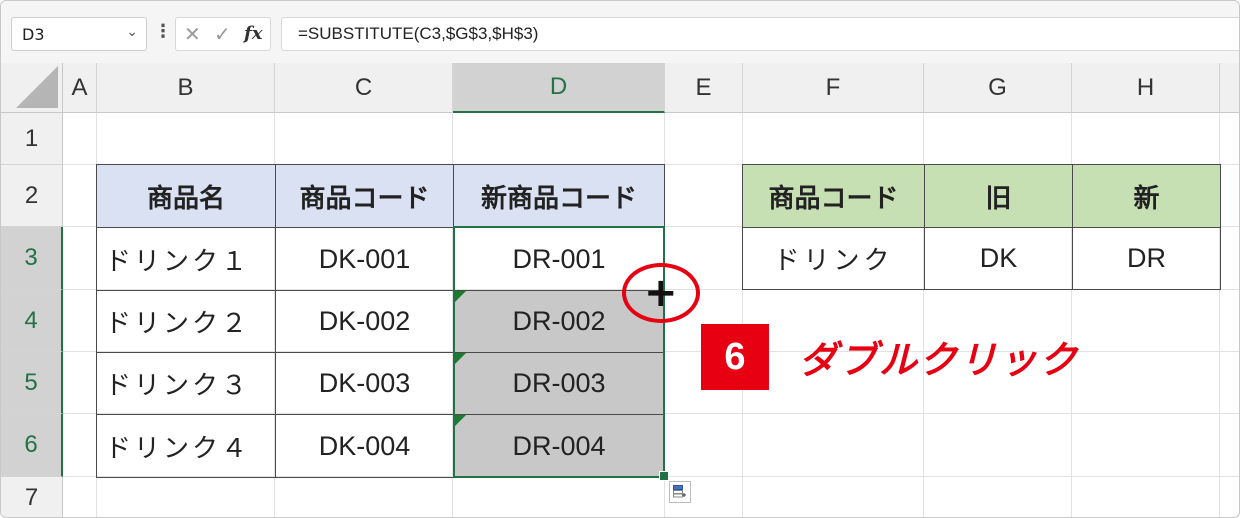 Image resolution: width=1240 pixels, height=518 pixels. I want to click on table-header-product-code: 商品コード, so click(364, 196).